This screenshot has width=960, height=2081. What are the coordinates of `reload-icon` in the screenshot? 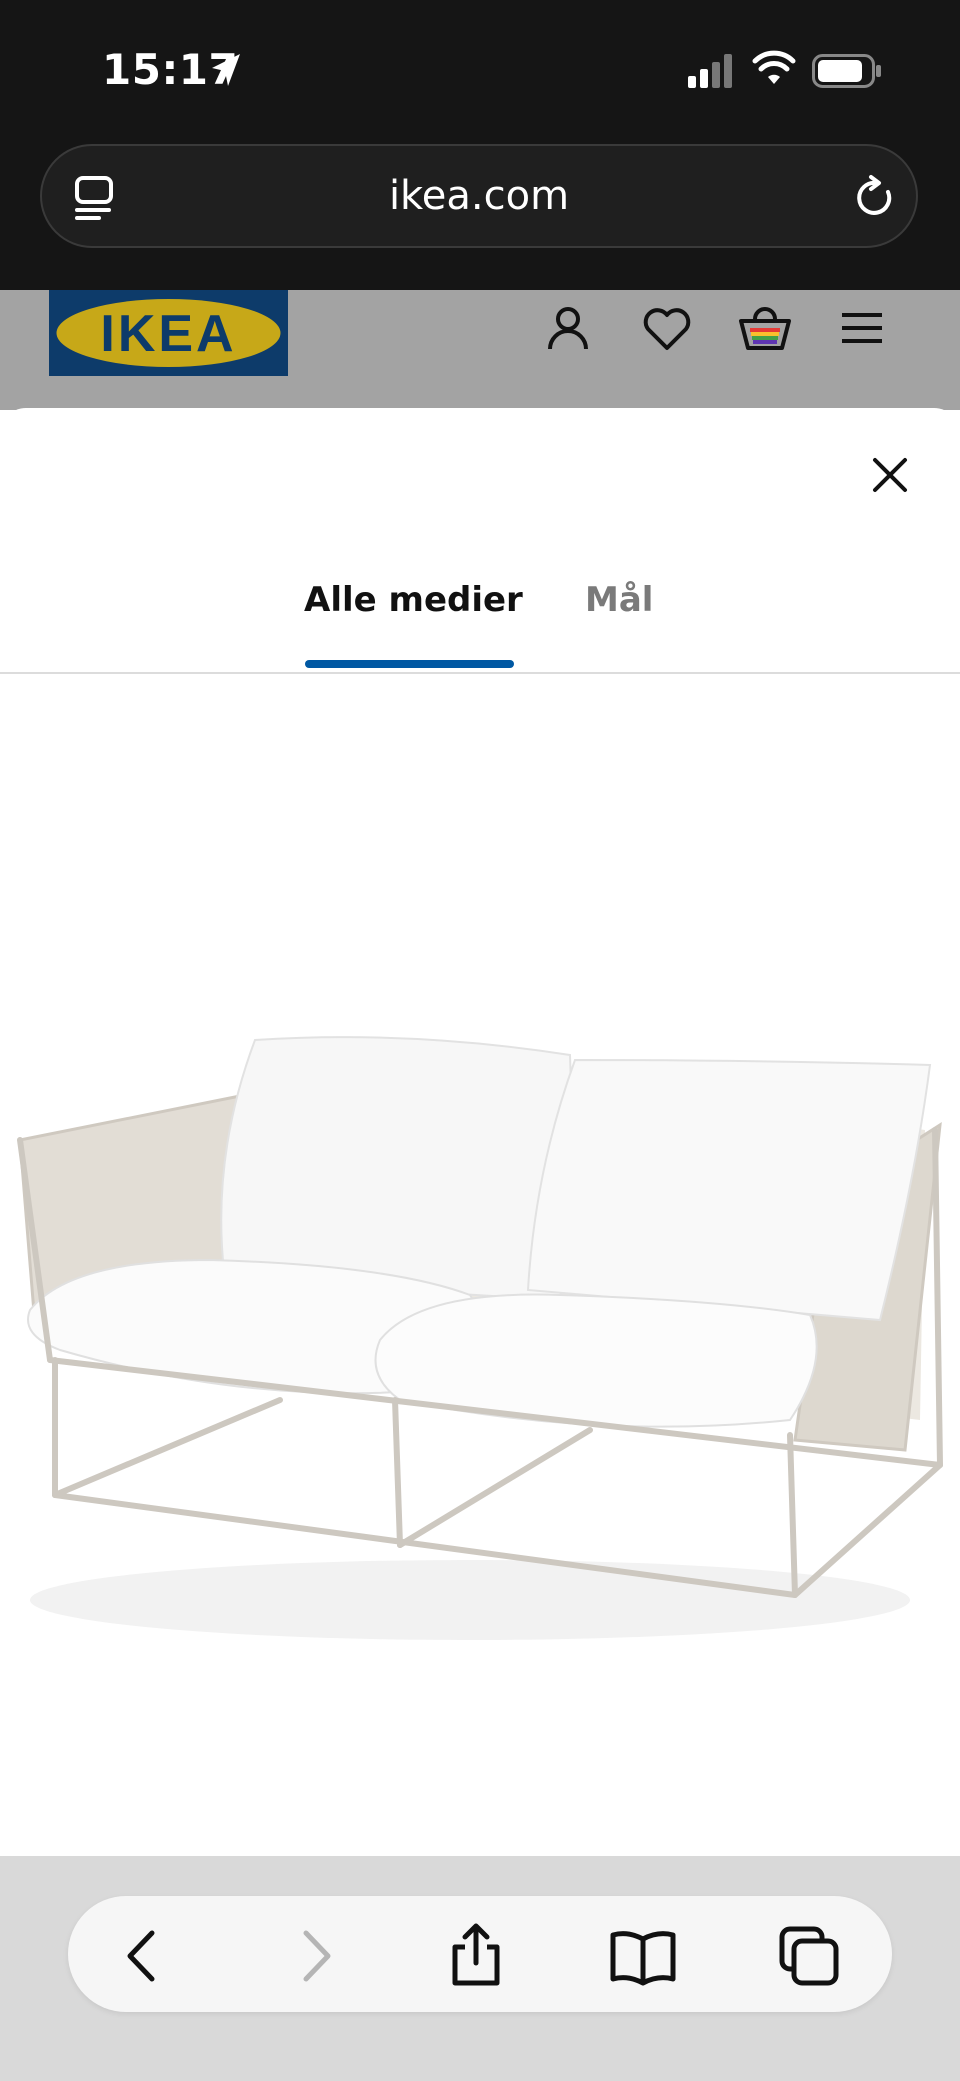 It's located at (876, 198).